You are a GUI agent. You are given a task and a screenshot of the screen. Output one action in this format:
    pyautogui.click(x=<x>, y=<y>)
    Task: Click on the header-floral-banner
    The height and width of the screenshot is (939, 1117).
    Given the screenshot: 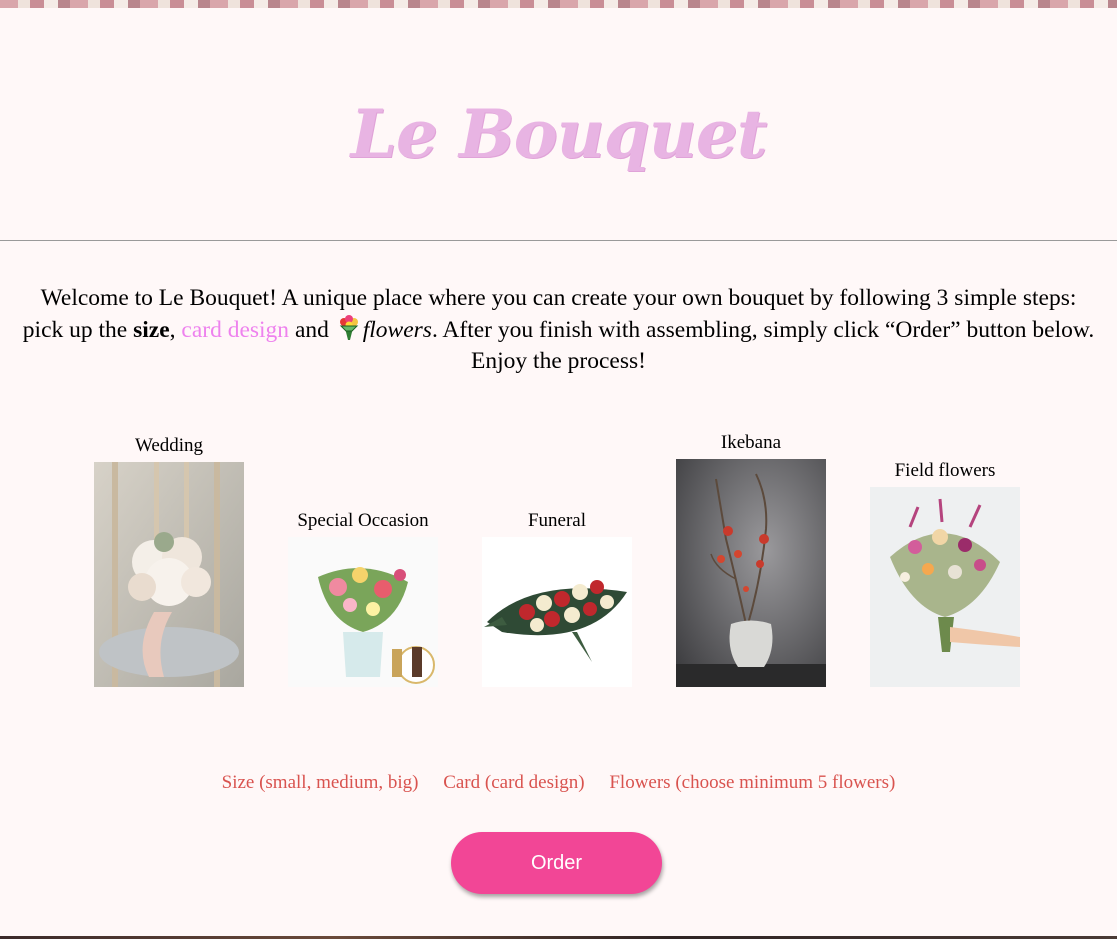 What is the action you would take?
    pyautogui.click(x=558, y=4)
    